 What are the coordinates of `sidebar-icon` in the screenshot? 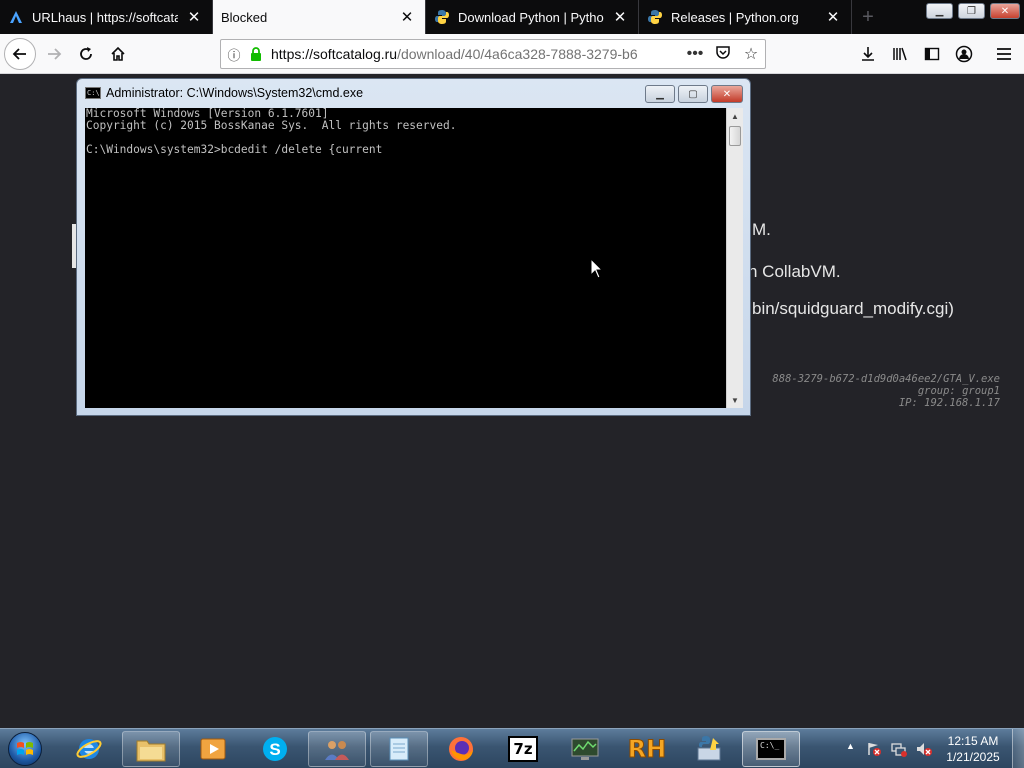 It's located at (932, 54).